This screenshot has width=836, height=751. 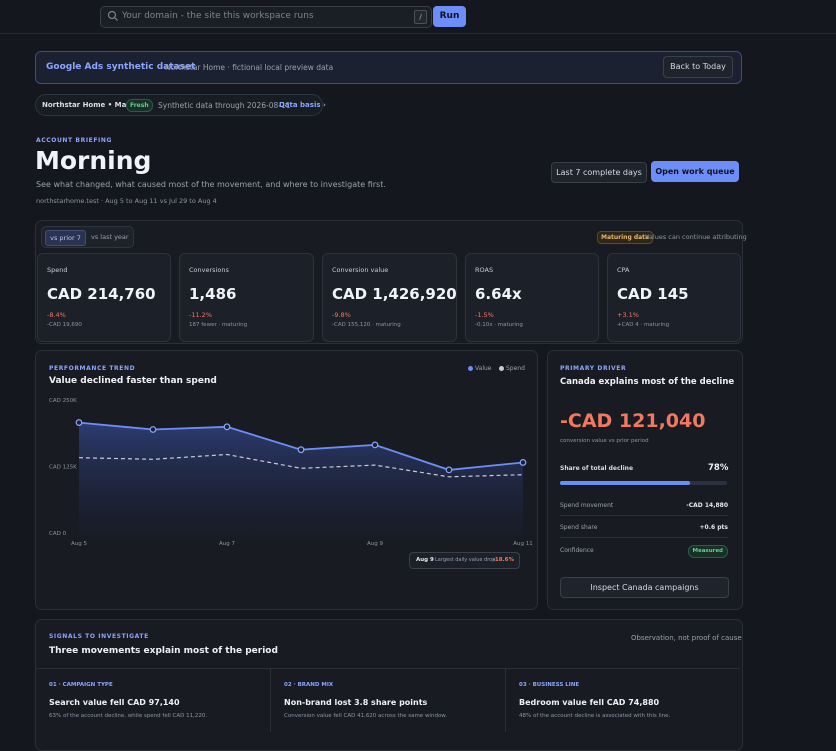 I want to click on kpi-label: Spend, so click(x=57, y=270).